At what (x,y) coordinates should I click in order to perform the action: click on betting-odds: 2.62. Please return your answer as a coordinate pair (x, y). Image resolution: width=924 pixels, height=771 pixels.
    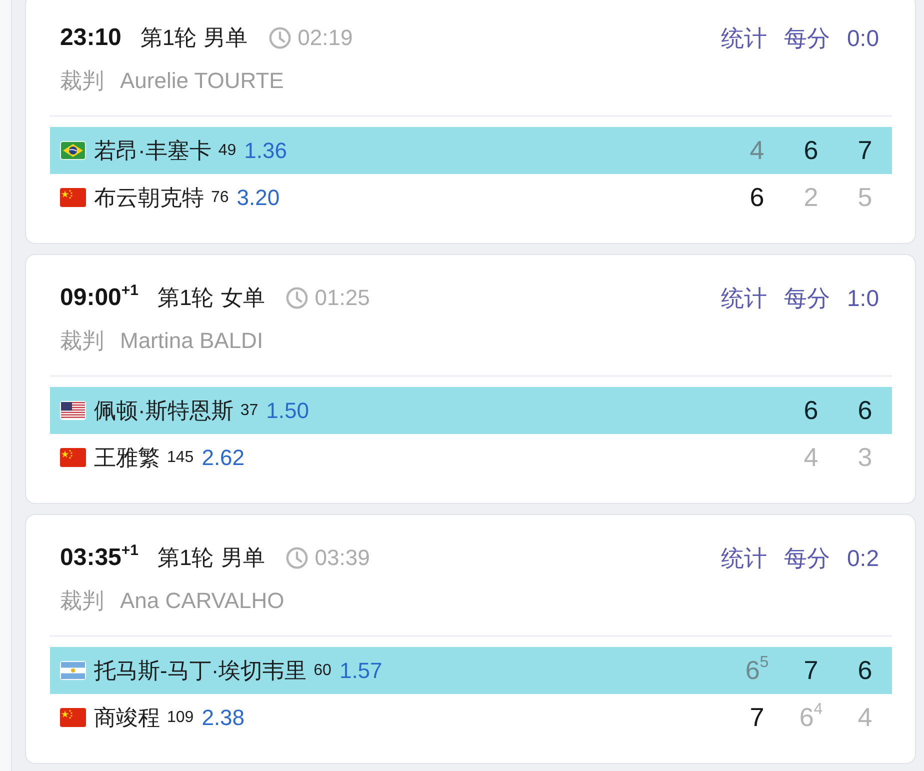
    Looking at the image, I should click on (223, 457).